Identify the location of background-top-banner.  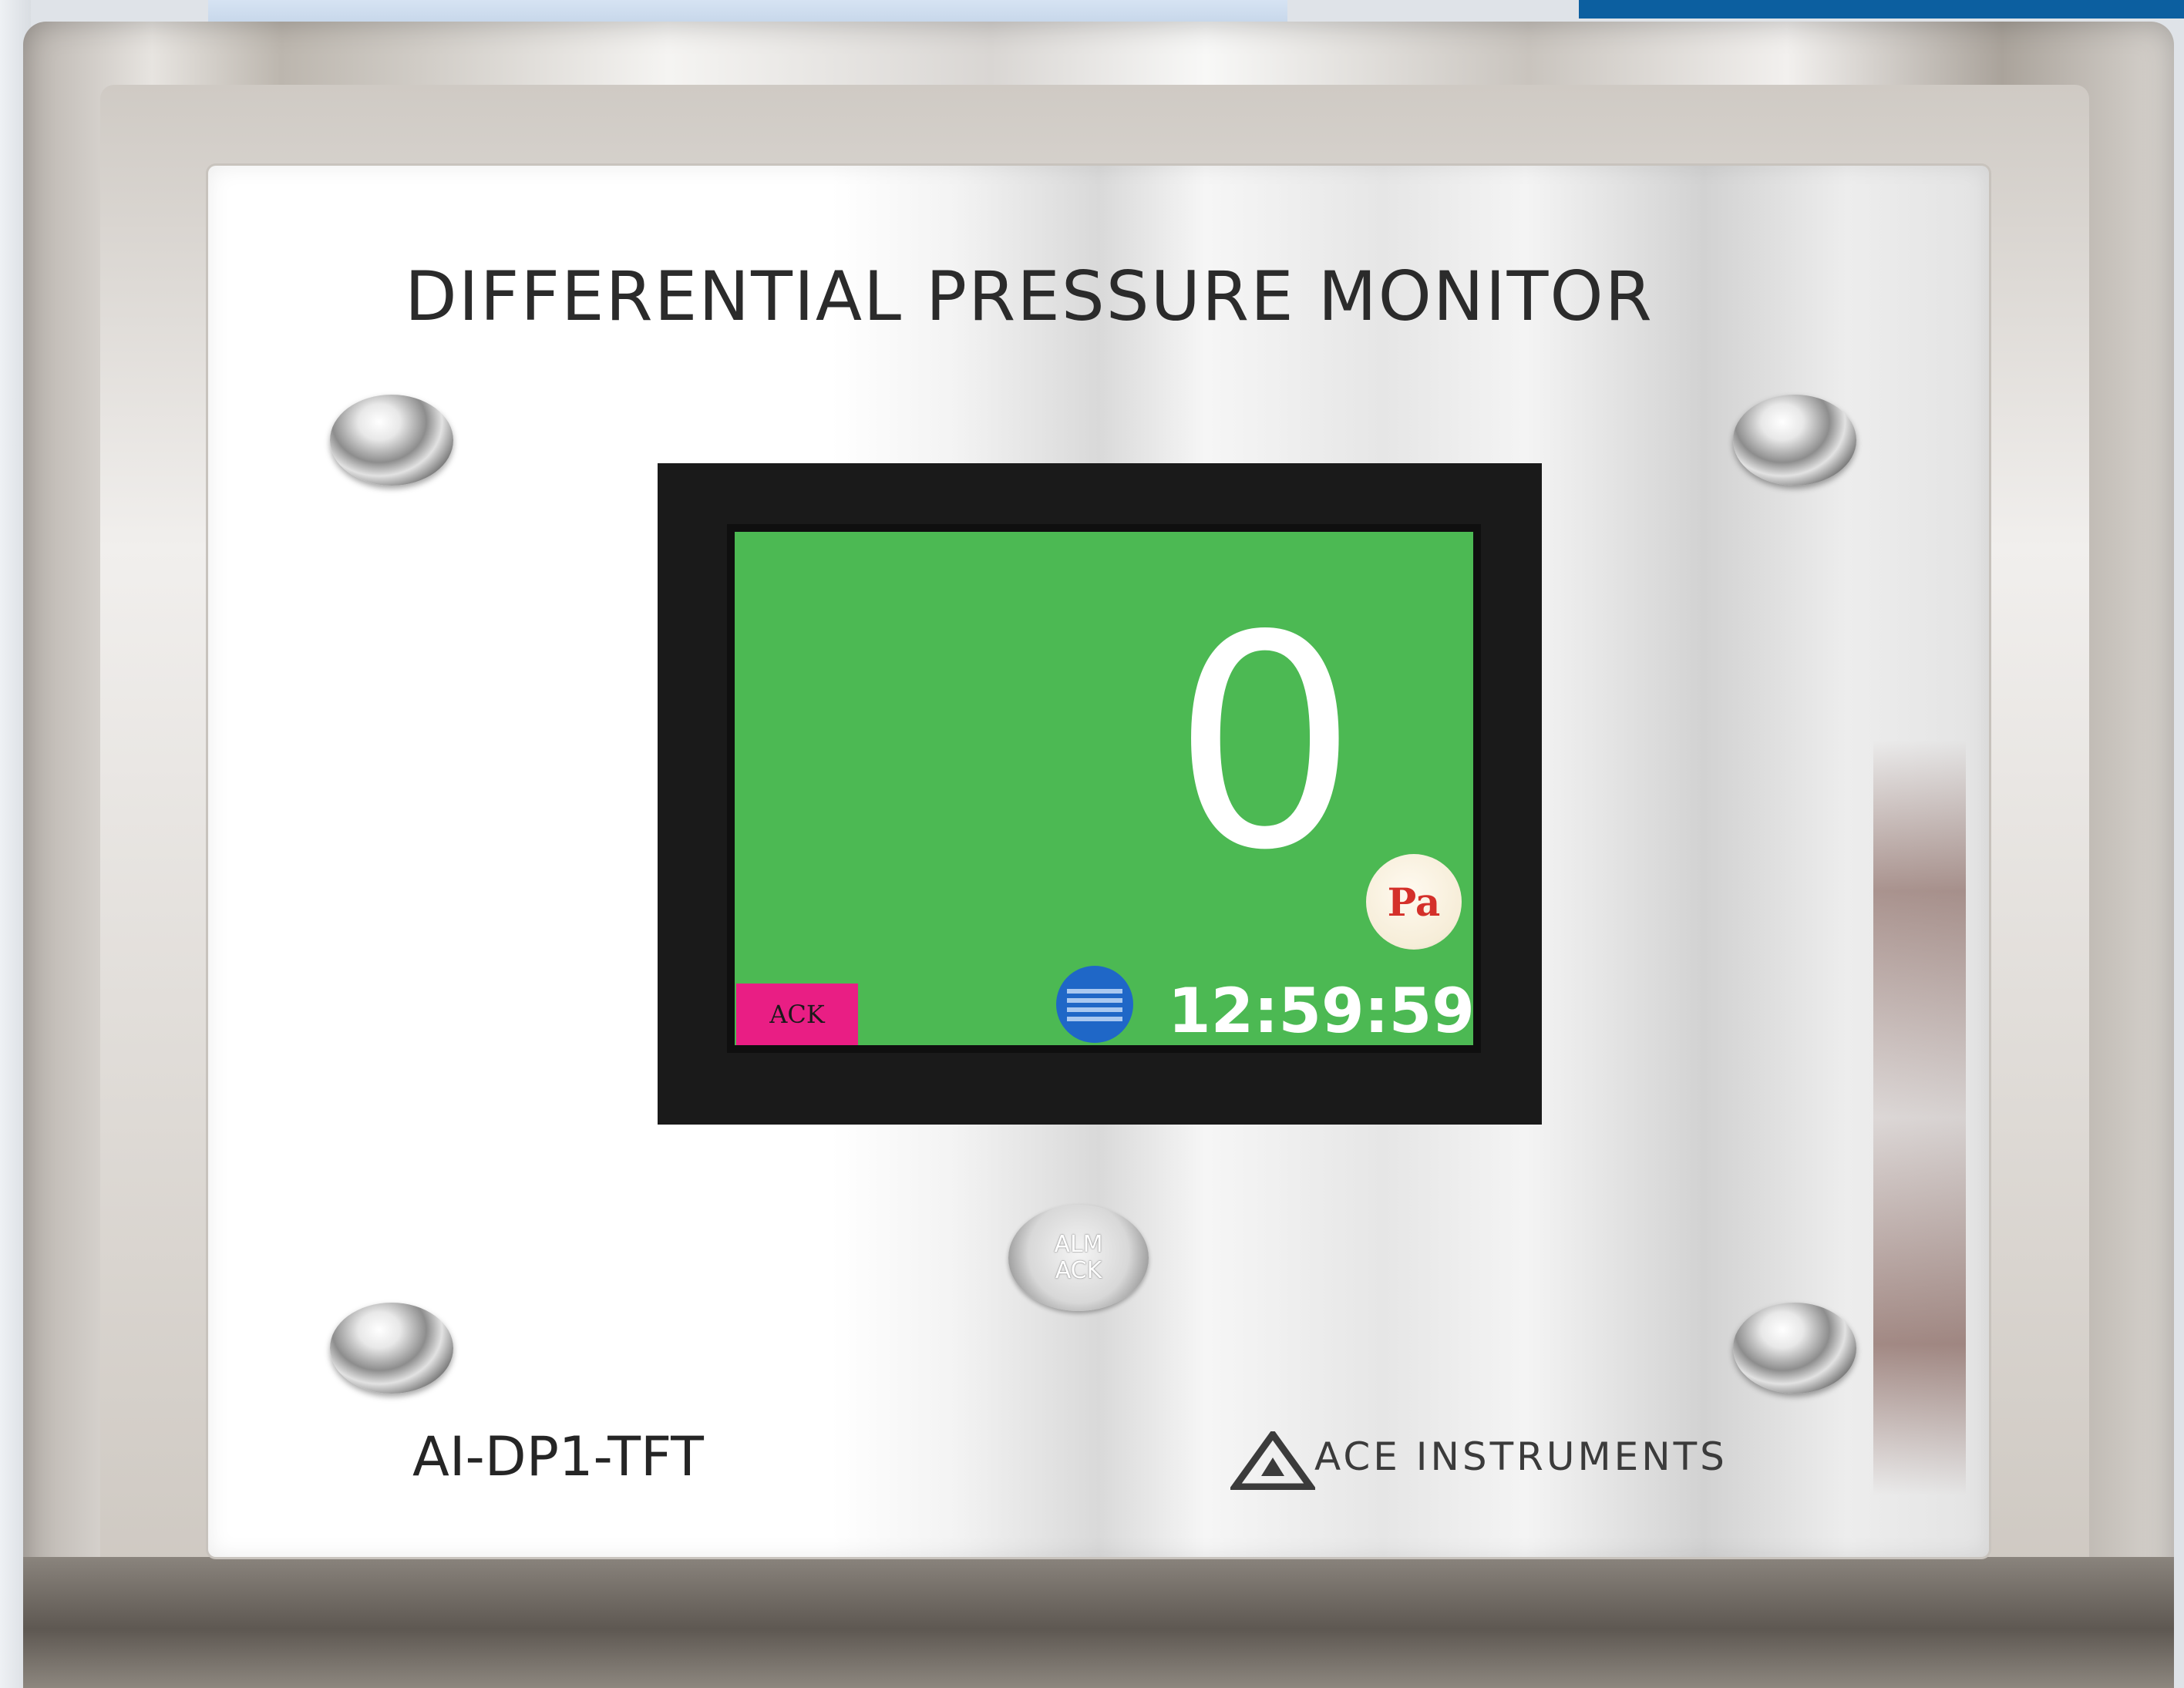
(1882, 9).